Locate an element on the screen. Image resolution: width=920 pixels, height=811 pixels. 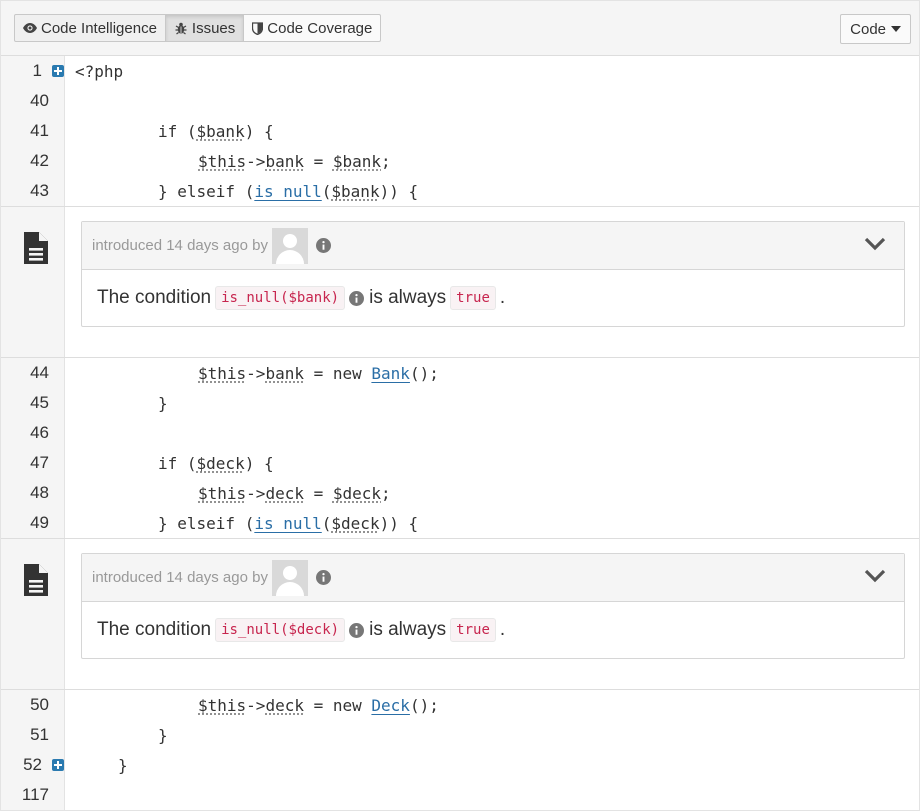
code-line: 50 $this -> deck = new Deck (); is located at coordinates (460, 705).